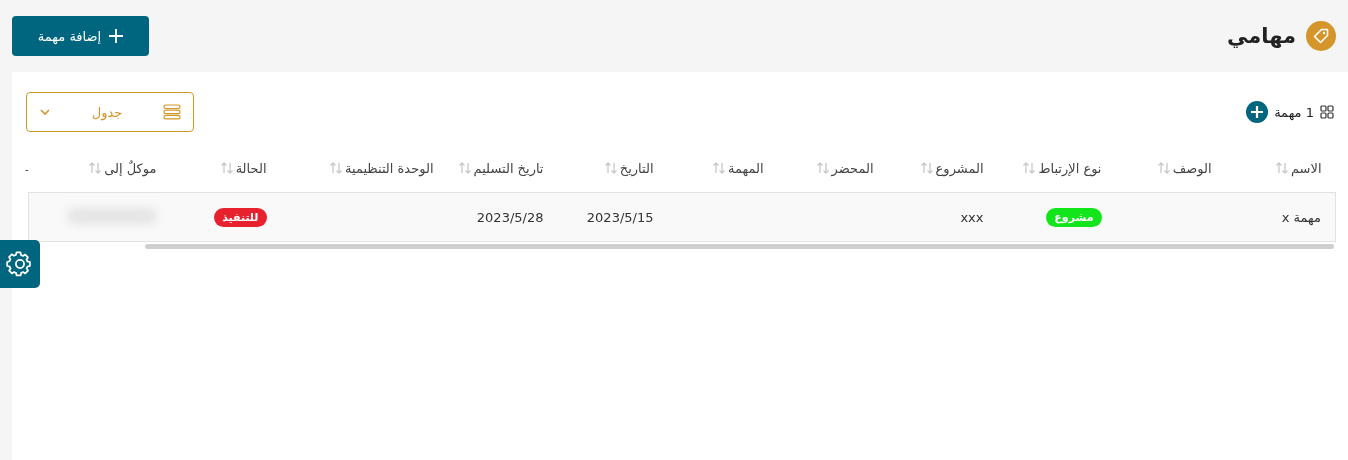 The width and height of the screenshot is (1348, 460). I want to click on column-header: -, so click(26, 169).